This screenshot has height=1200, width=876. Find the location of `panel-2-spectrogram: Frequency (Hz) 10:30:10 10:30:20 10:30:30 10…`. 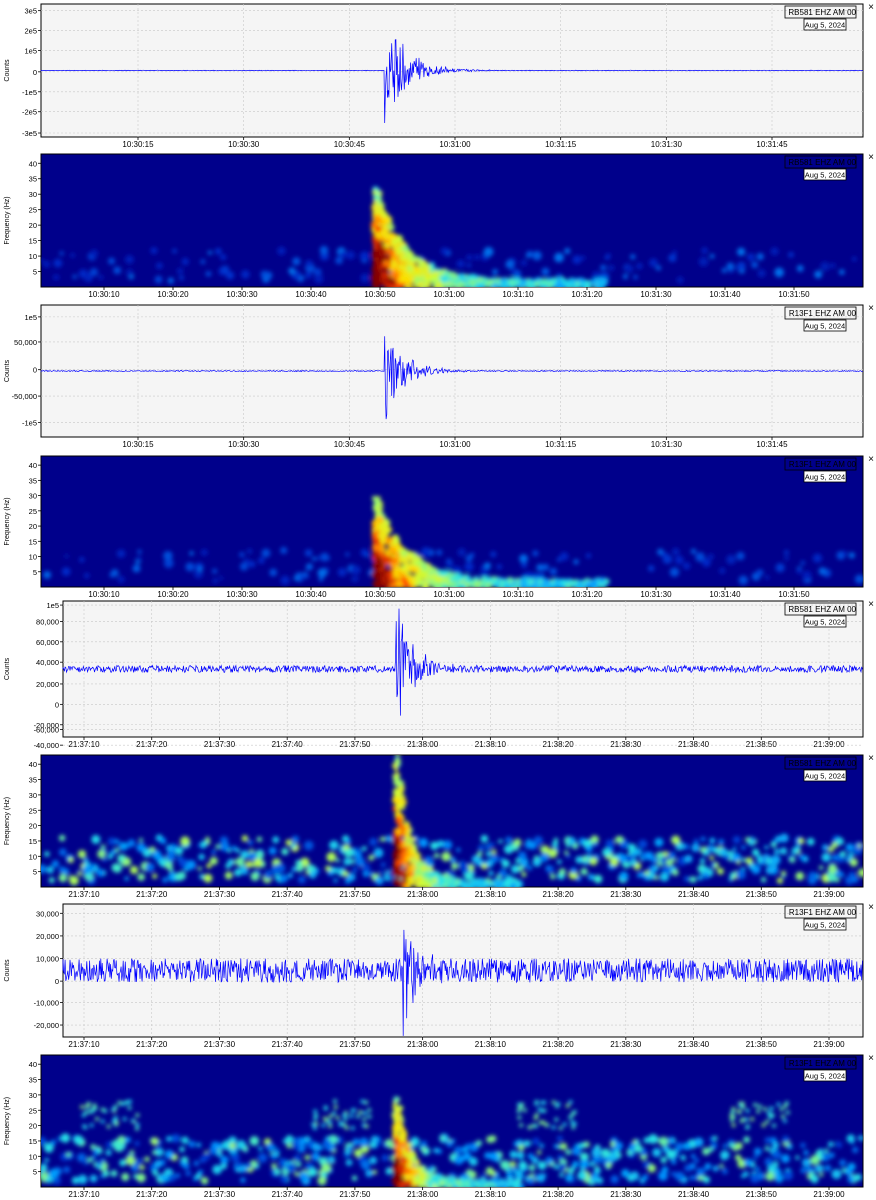

panel-2-spectrogram: Frequency (Hz) 10:30:10 10:30:20 10:30:30 10… is located at coordinates (439, 225).